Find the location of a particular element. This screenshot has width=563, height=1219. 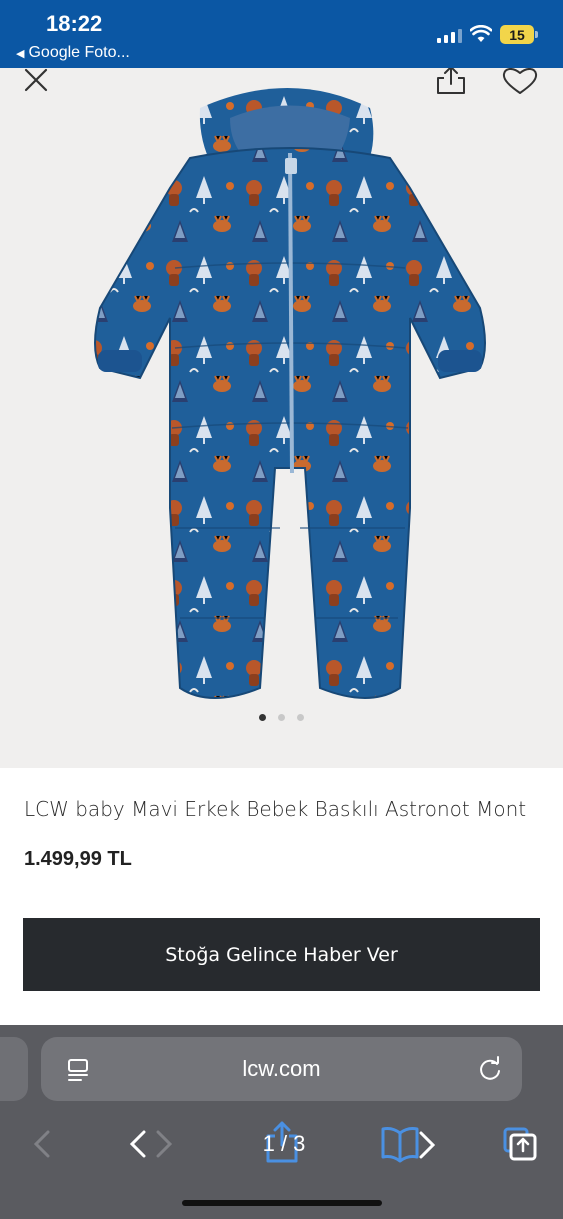

close-icon is located at coordinates (36, 82).